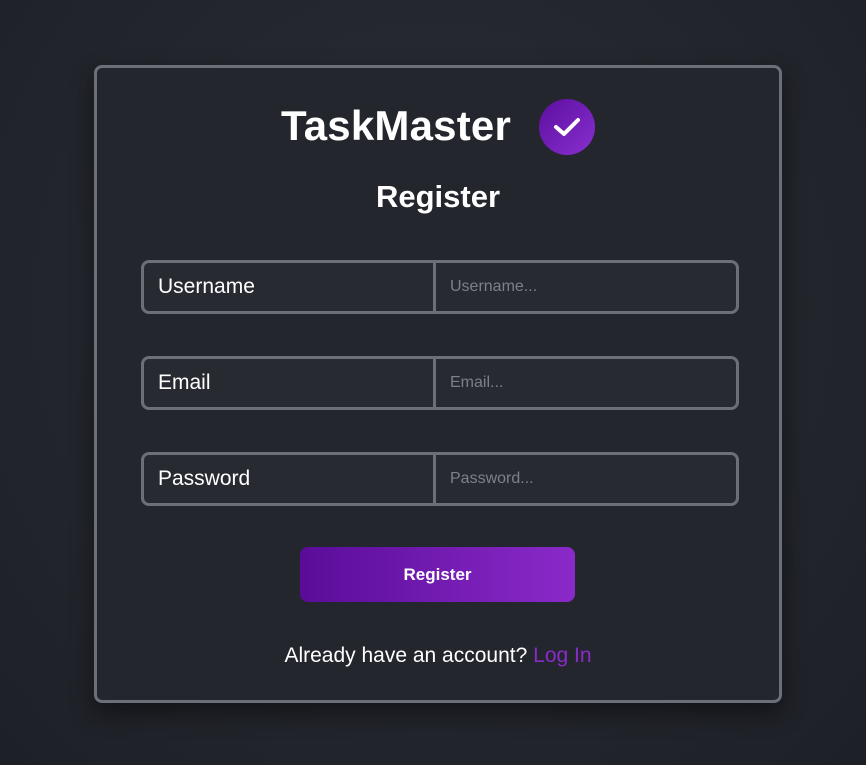 The height and width of the screenshot is (765, 866). I want to click on username-field: Username, so click(440, 287).